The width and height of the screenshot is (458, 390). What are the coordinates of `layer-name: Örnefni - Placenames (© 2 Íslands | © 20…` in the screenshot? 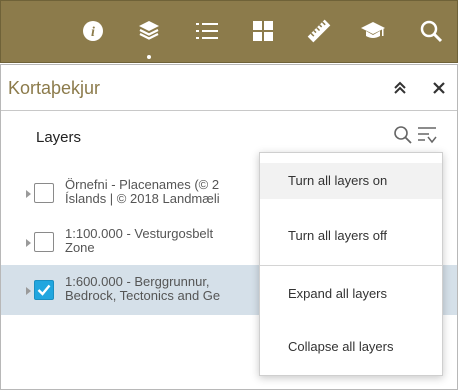 It's located at (170, 192).